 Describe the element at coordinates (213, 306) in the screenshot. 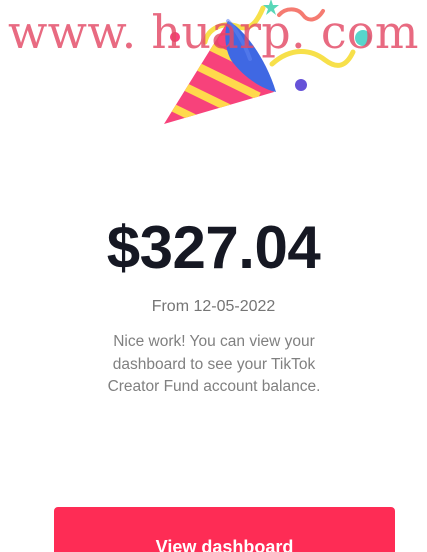

I see `payout-date: From 12-05-2022` at that location.